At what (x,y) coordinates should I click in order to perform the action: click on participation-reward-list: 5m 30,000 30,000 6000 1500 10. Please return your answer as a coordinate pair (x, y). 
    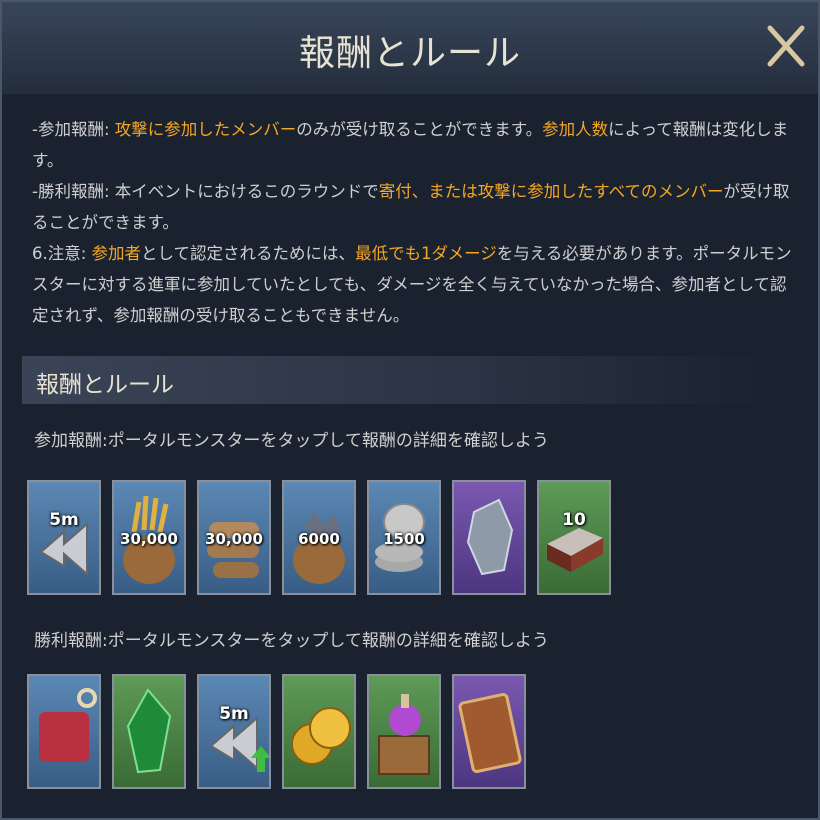
    Looking at the image, I should click on (319, 537).